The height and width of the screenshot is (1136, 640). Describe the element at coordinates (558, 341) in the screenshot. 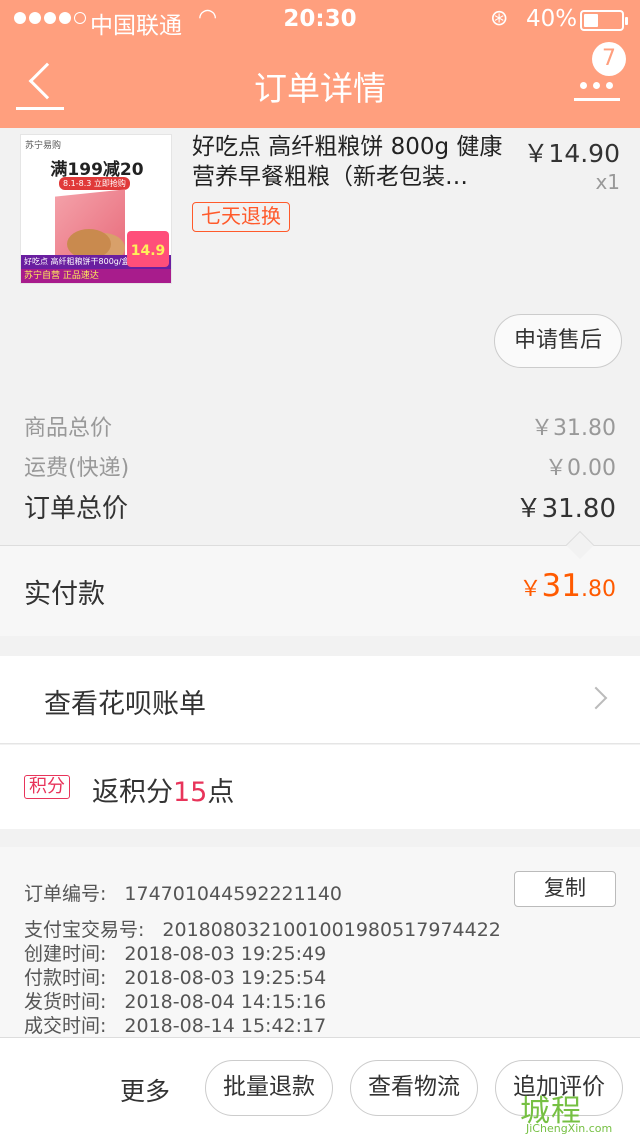

I see `apply-after-sale-button: 申请售后` at that location.